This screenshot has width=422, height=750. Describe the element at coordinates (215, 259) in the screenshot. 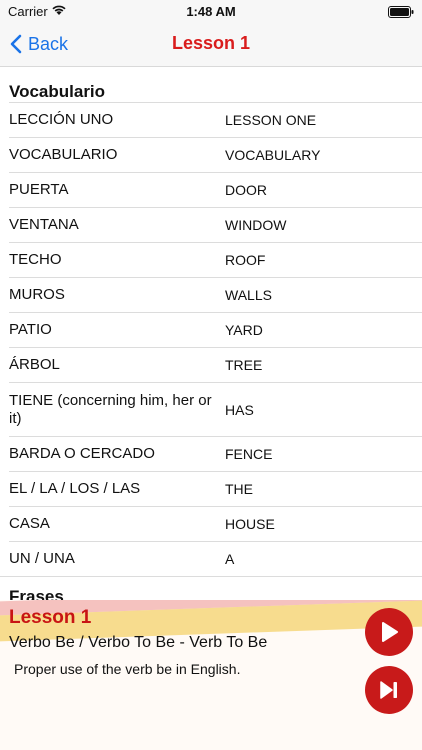

I see `table-row: TECHO ROOF` at that location.